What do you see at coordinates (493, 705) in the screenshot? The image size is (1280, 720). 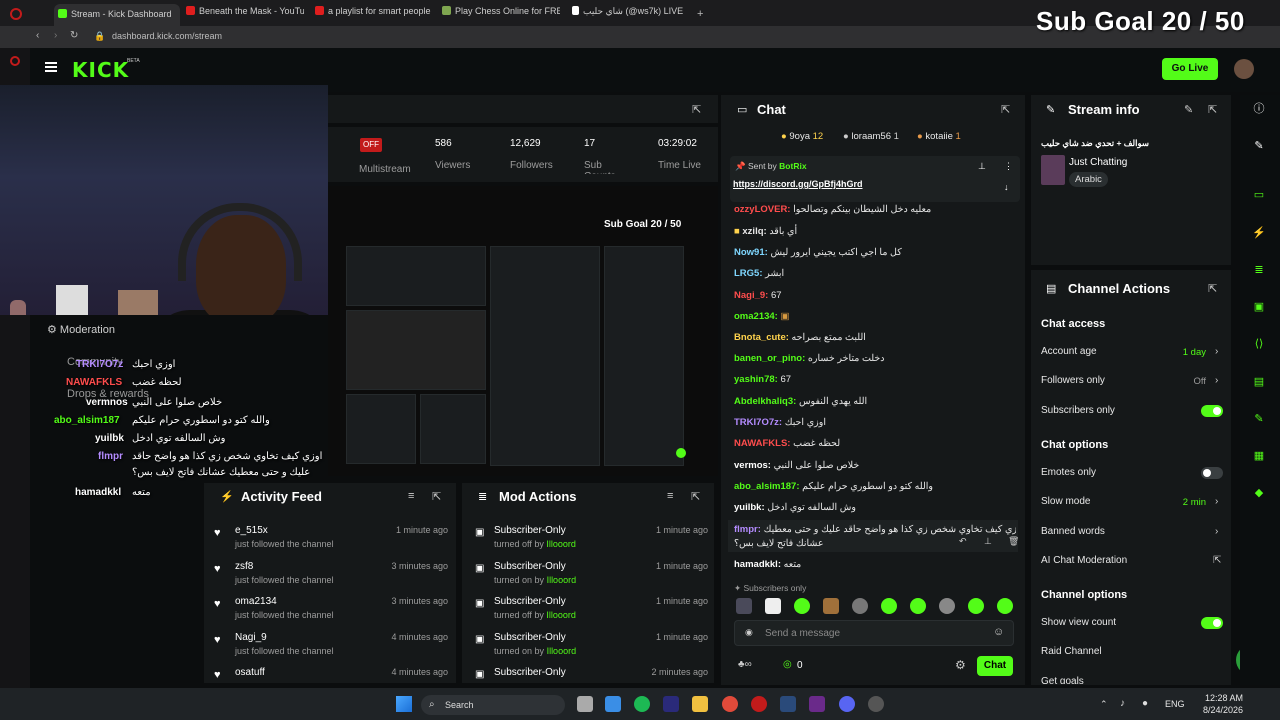 I see `taskbar-search: ⌕ Search` at bounding box center [493, 705].